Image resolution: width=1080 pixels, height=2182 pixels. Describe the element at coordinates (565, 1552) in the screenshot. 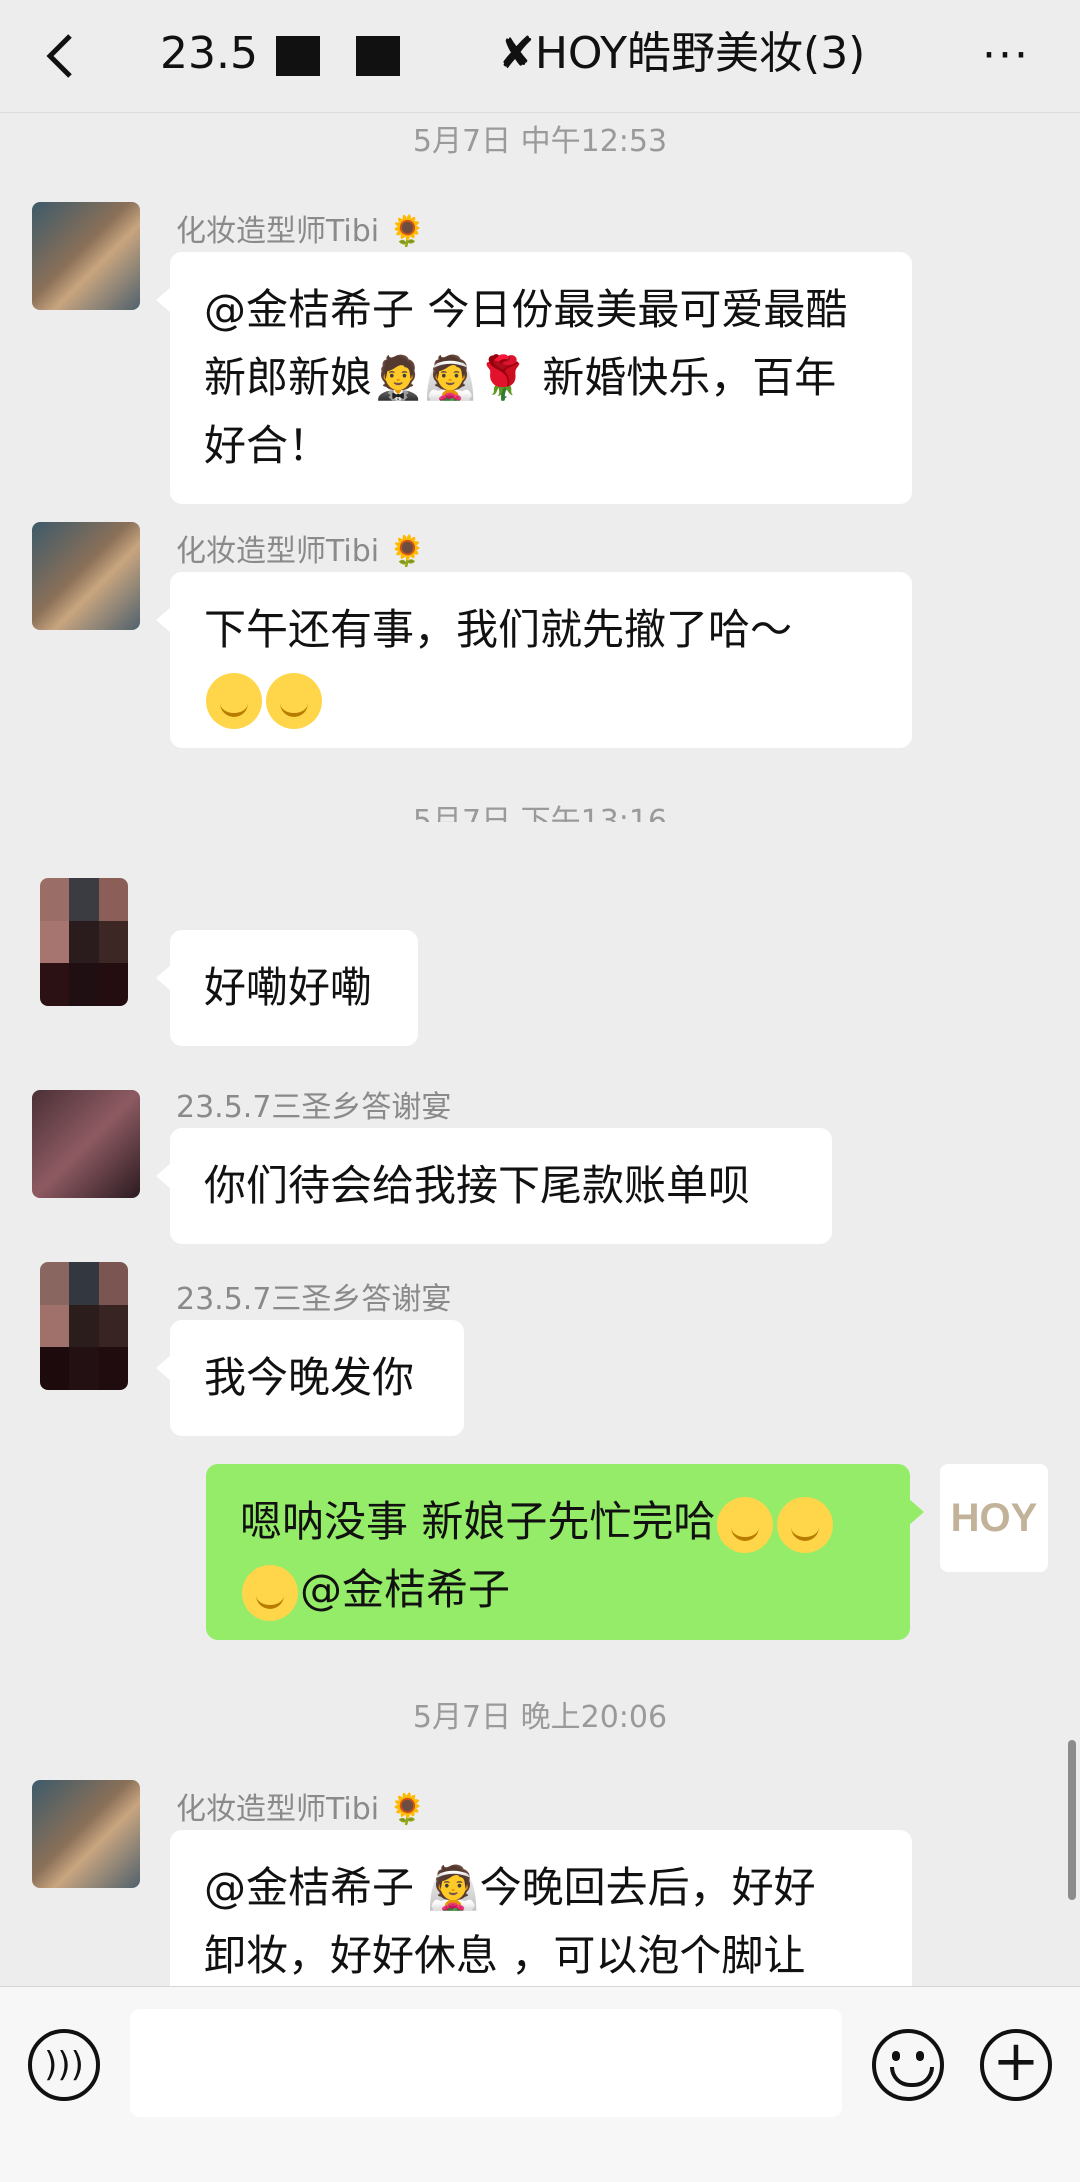

I see `self-message-bubble: 嗯呐没事 新娘子先忙完哈 @金桔希子` at that location.